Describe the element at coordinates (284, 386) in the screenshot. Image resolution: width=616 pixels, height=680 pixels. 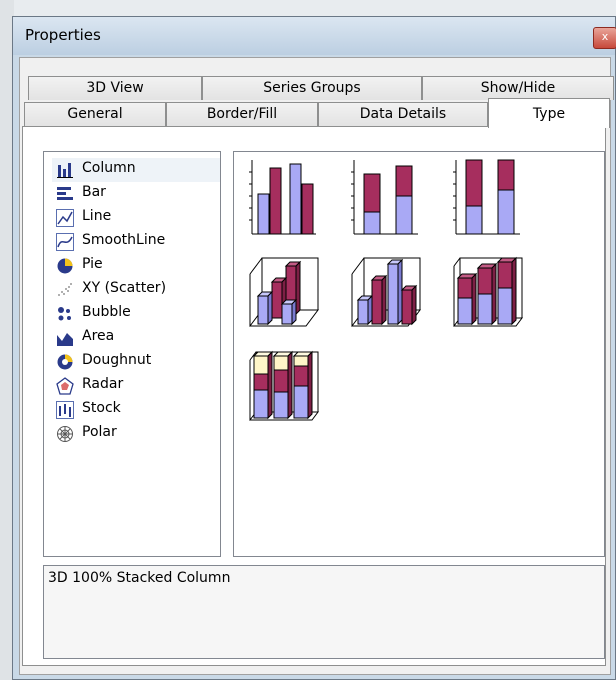
I see `3d-100-stacked-column-thumbnail` at that location.